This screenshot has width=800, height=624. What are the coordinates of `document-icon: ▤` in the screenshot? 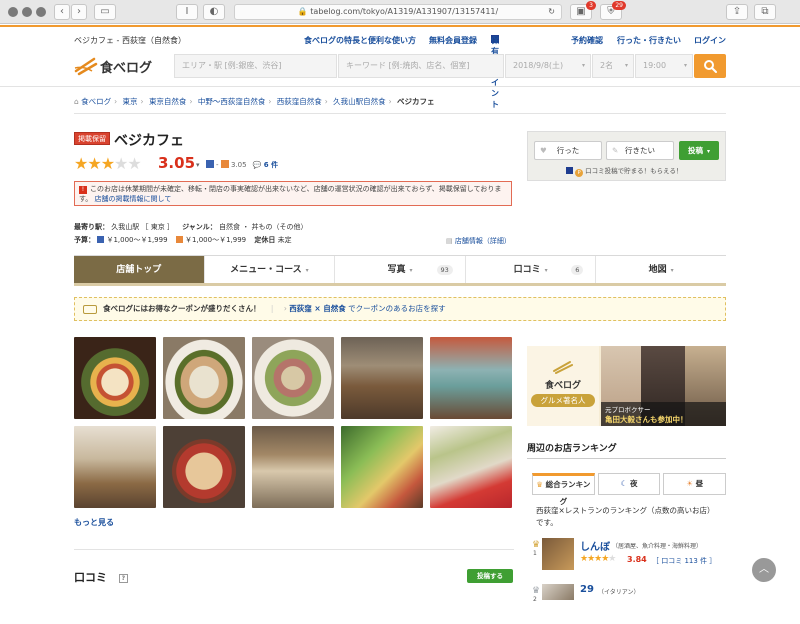 It's located at (449, 241).